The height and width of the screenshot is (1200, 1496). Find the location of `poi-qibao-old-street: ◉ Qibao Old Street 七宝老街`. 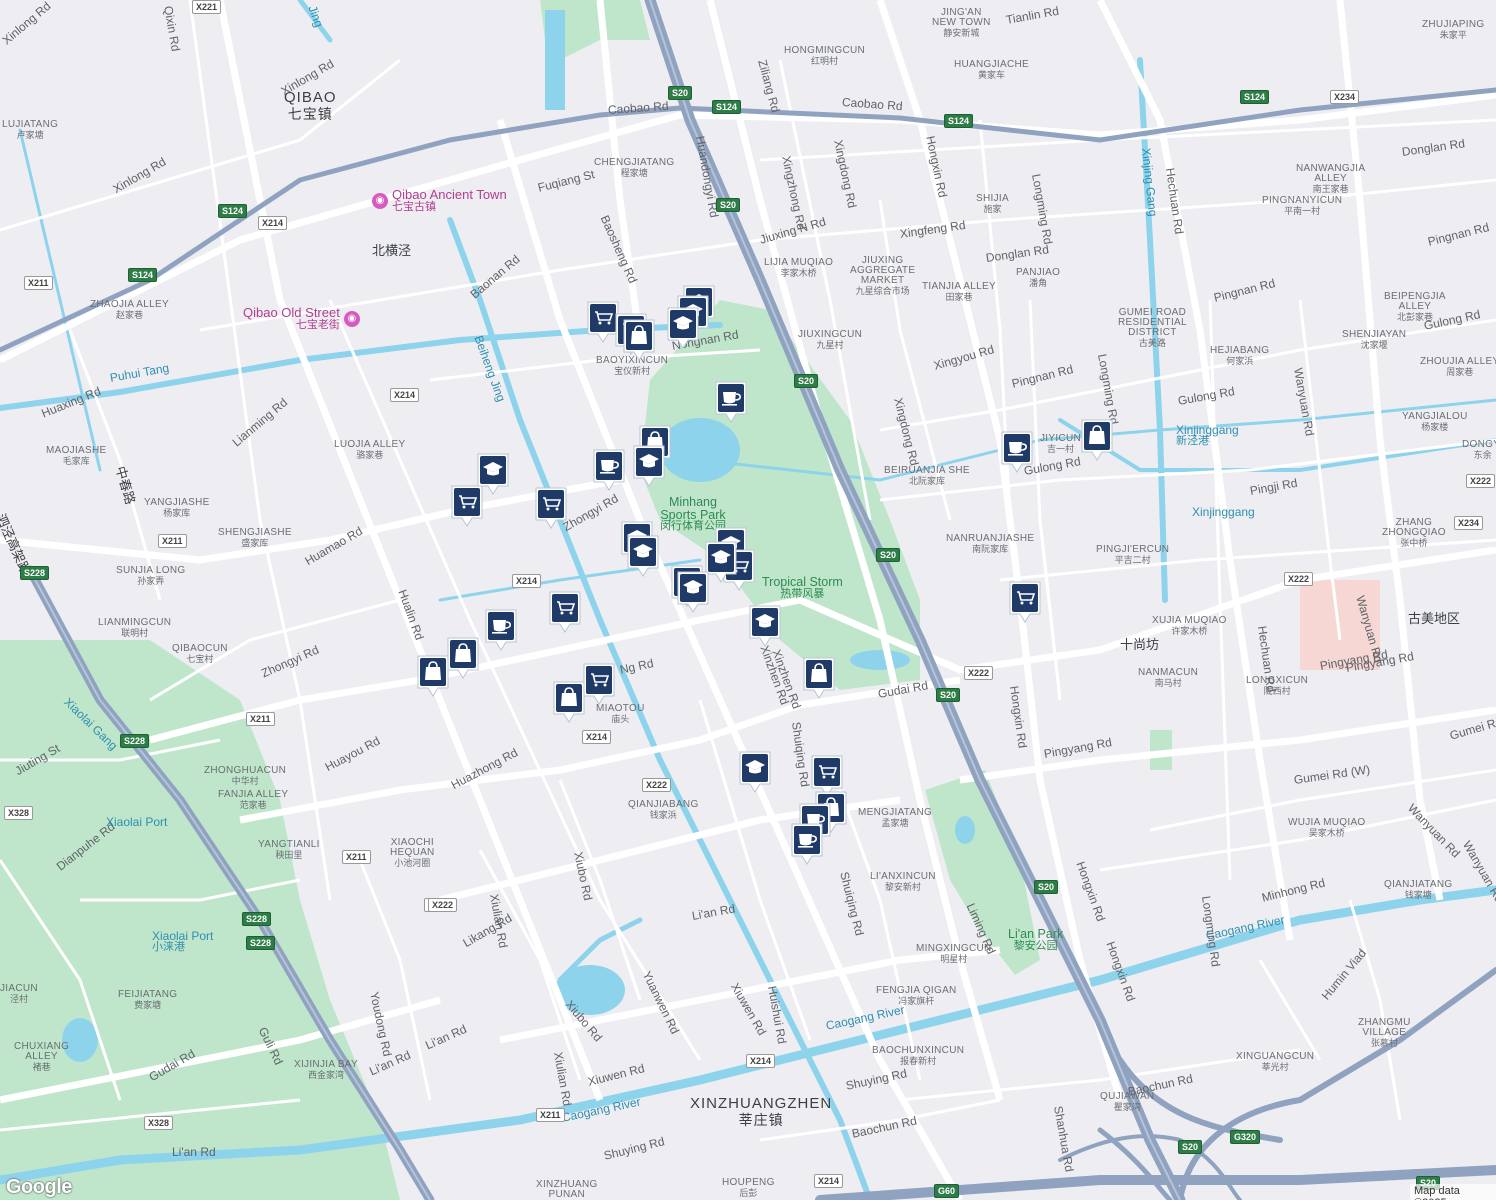

poi-qibao-old-street: ◉ Qibao Old Street 七宝老街 is located at coordinates (301, 318).